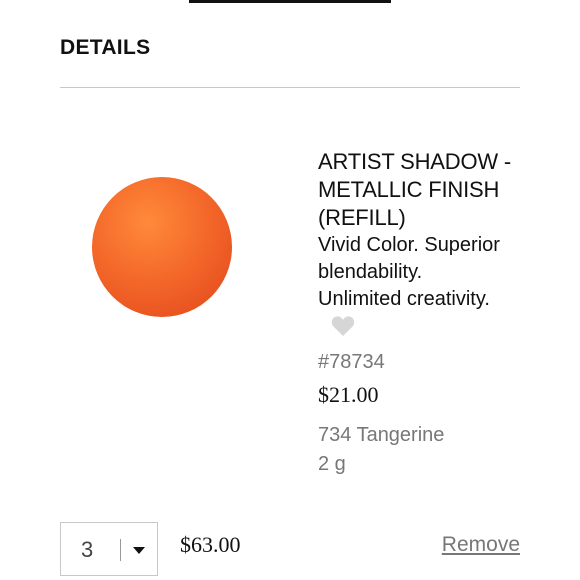  What do you see at coordinates (162, 247) in the screenshot?
I see `product-swatch-image` at bounding box center [162, 247].